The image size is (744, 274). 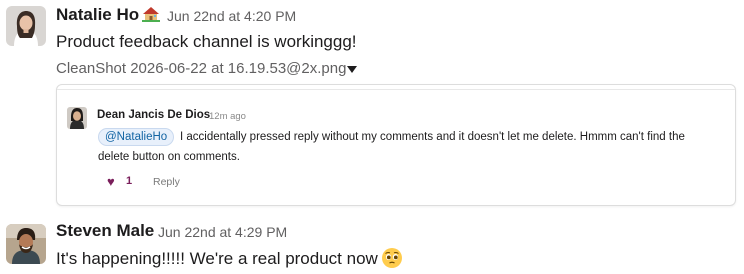 What do you see at coordinates (151, 16) in the screenshot?
I see `house-icon` at bounding box center [151, 16].